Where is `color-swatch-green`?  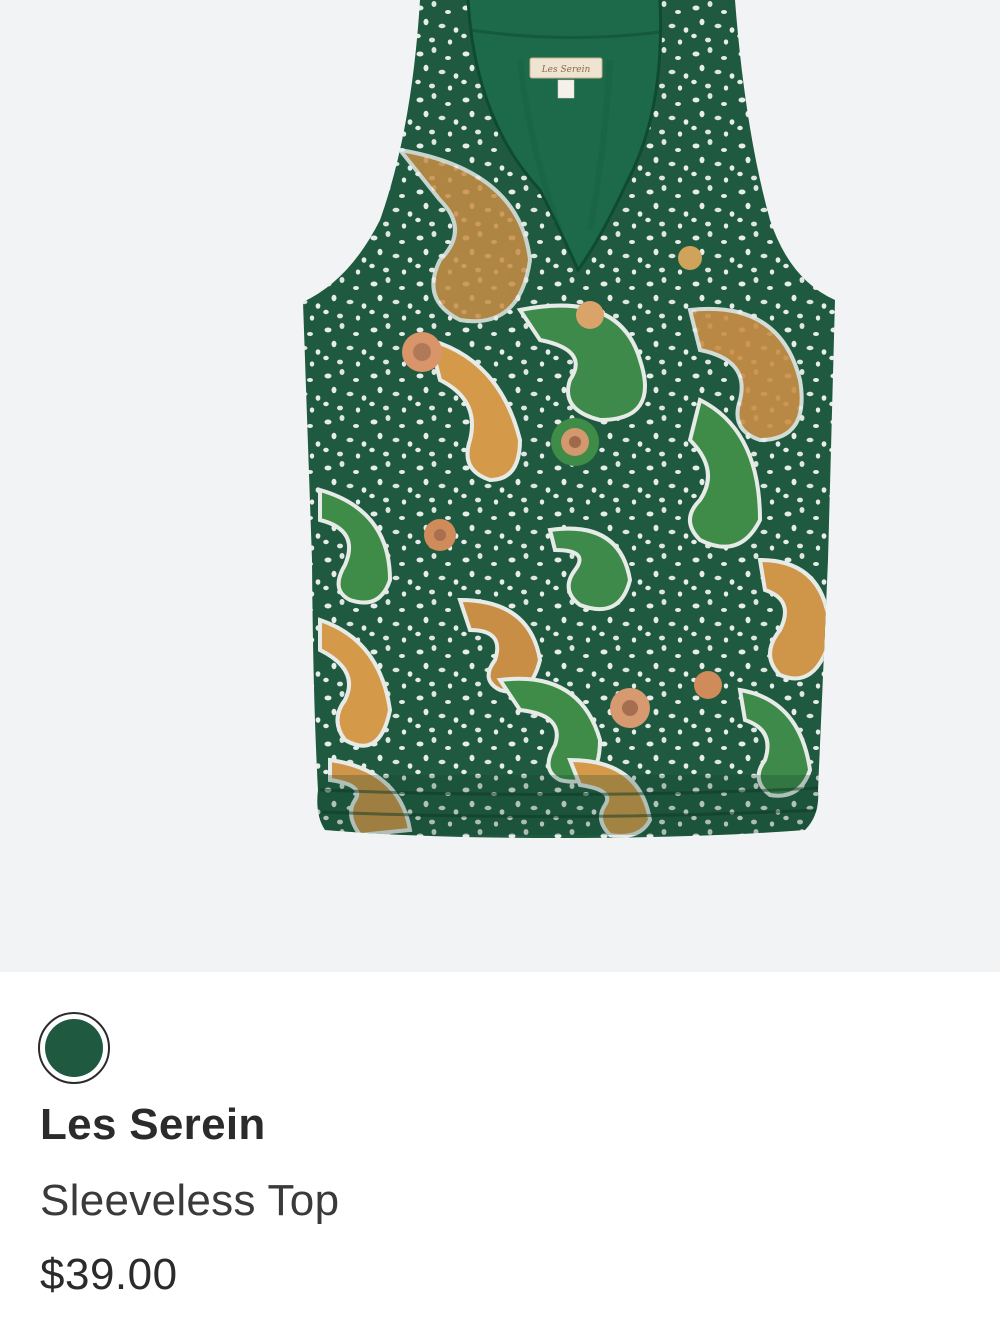
color-swatch-green is located at coordinates (74, 1048).